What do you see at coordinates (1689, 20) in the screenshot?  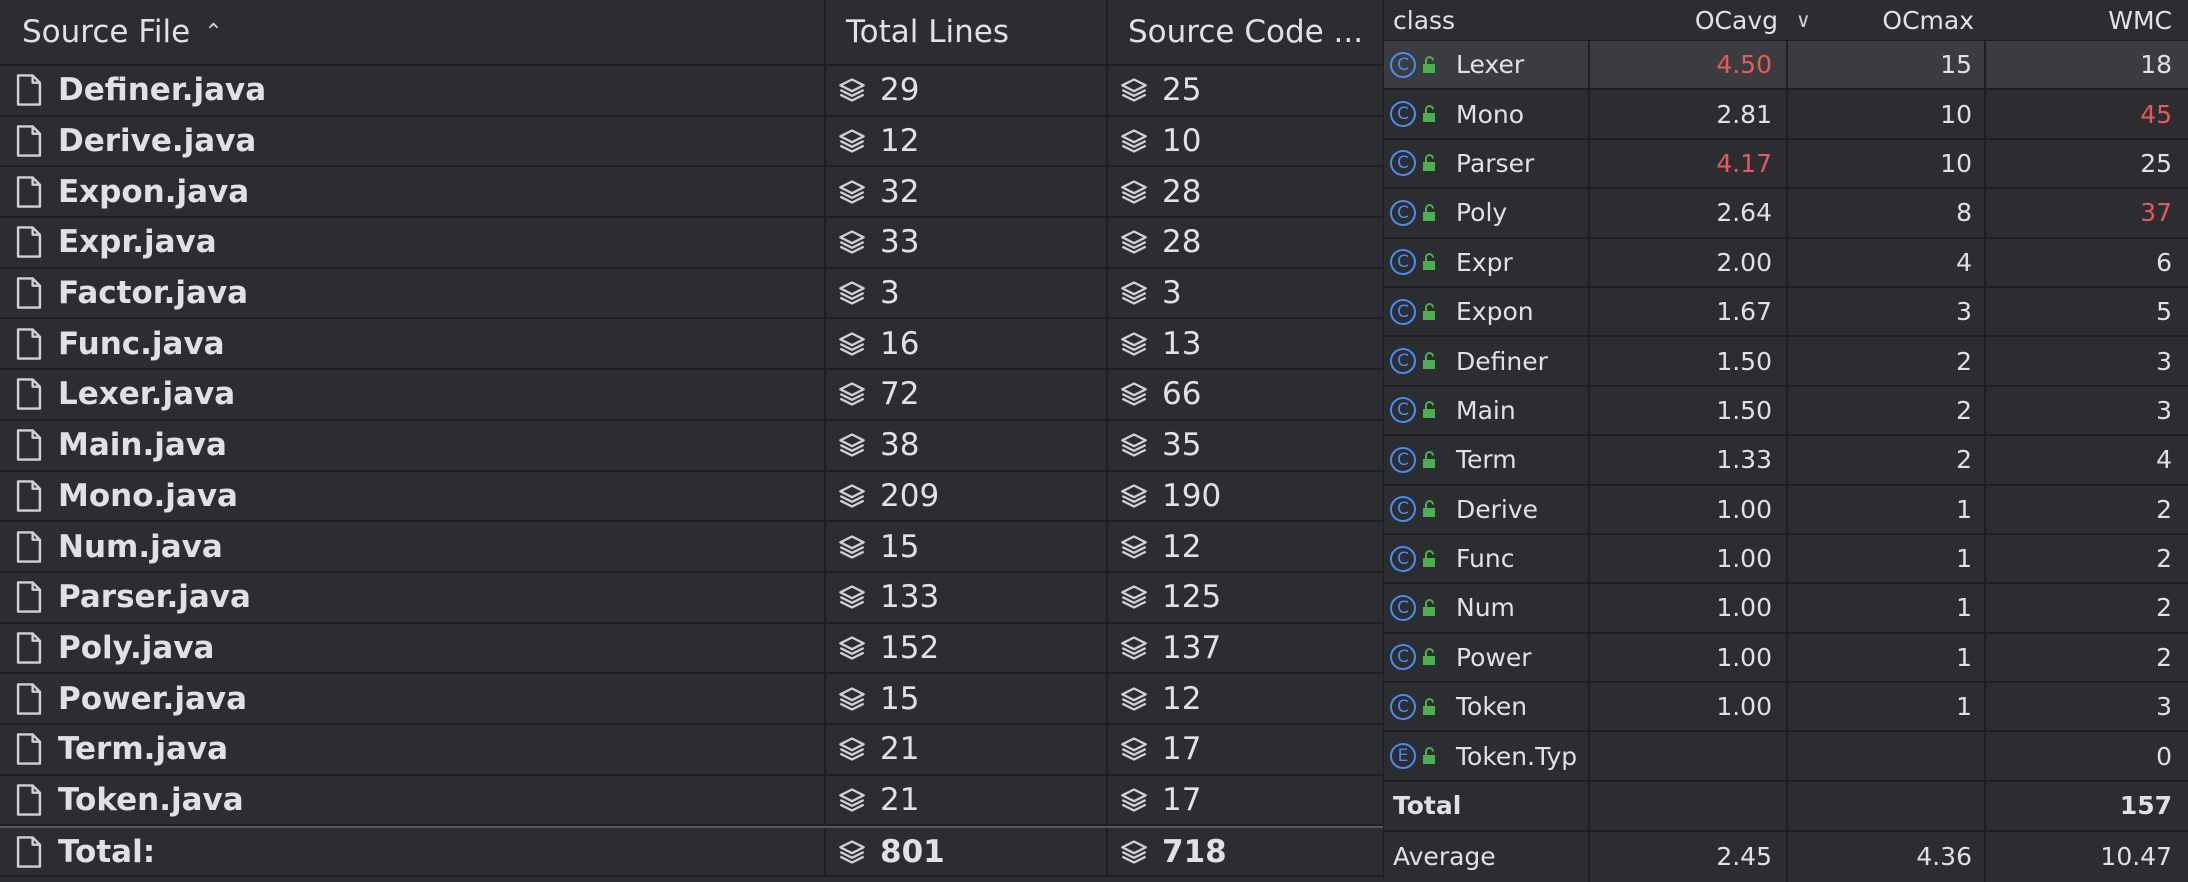 I see `column-header-ocavg: OCavg` at bounding box center [1689, 20].